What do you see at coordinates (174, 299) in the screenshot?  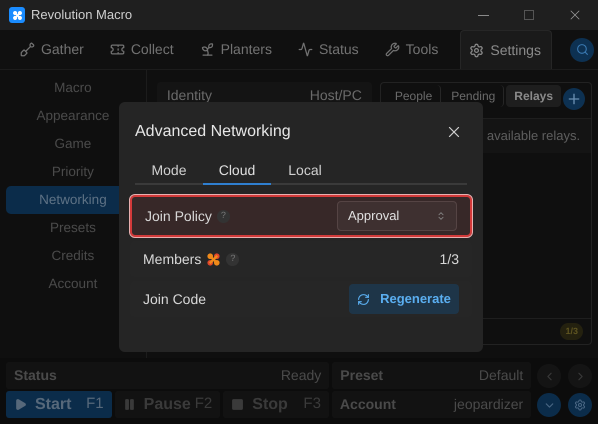 I see `setting-label: Join Code` at bounding box center [174, 299].